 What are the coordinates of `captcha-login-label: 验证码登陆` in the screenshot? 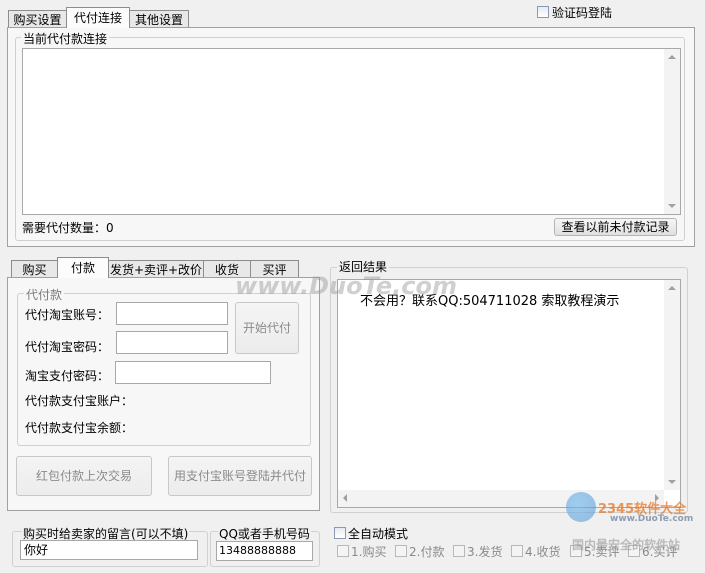 It's located at (582, 13).